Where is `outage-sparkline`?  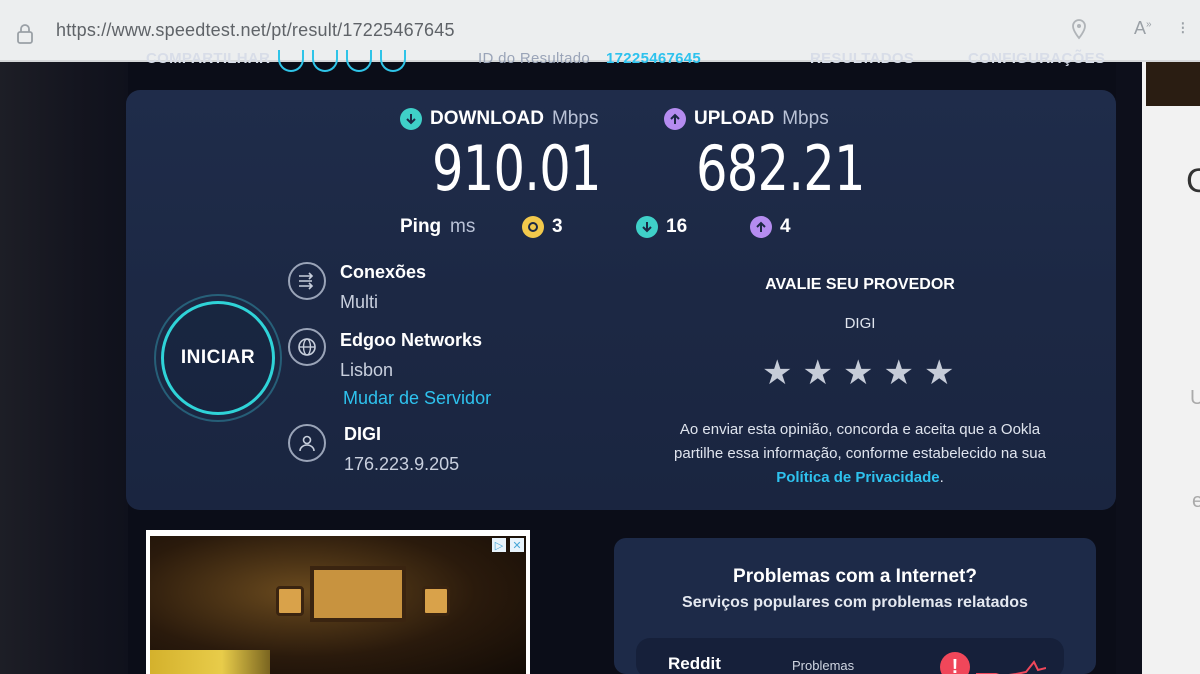 outage-sparkline is located at coordinates (1011, 667).